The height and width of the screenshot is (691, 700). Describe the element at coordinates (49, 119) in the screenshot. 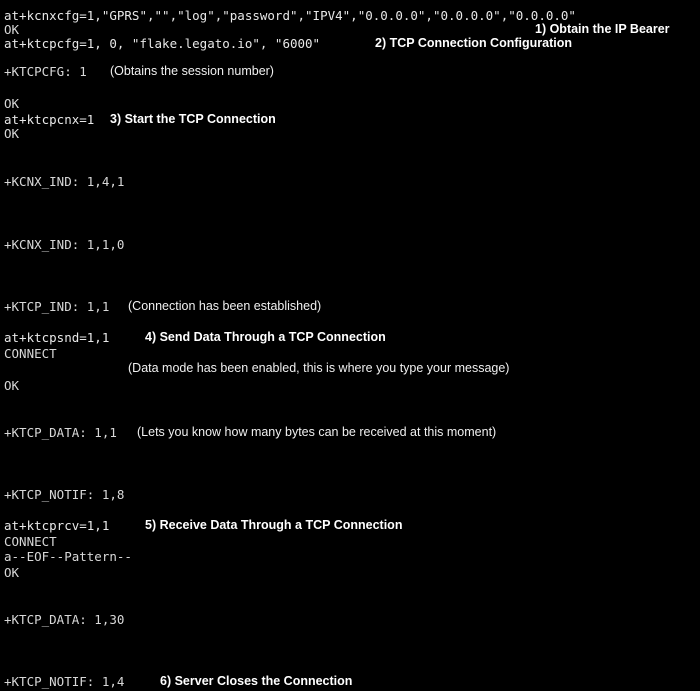

I see `at-command-text: at+ktcpcnx=1` at that location.